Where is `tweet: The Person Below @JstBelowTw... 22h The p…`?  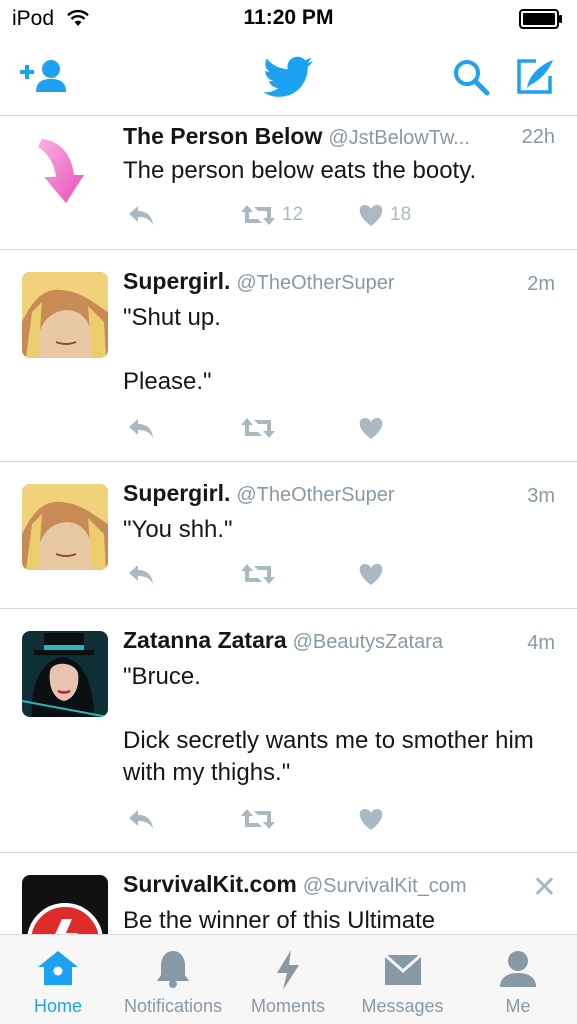 tweet: The Person Below @JstBelowTw... 22h The p… is located at coordinates (288, 183).